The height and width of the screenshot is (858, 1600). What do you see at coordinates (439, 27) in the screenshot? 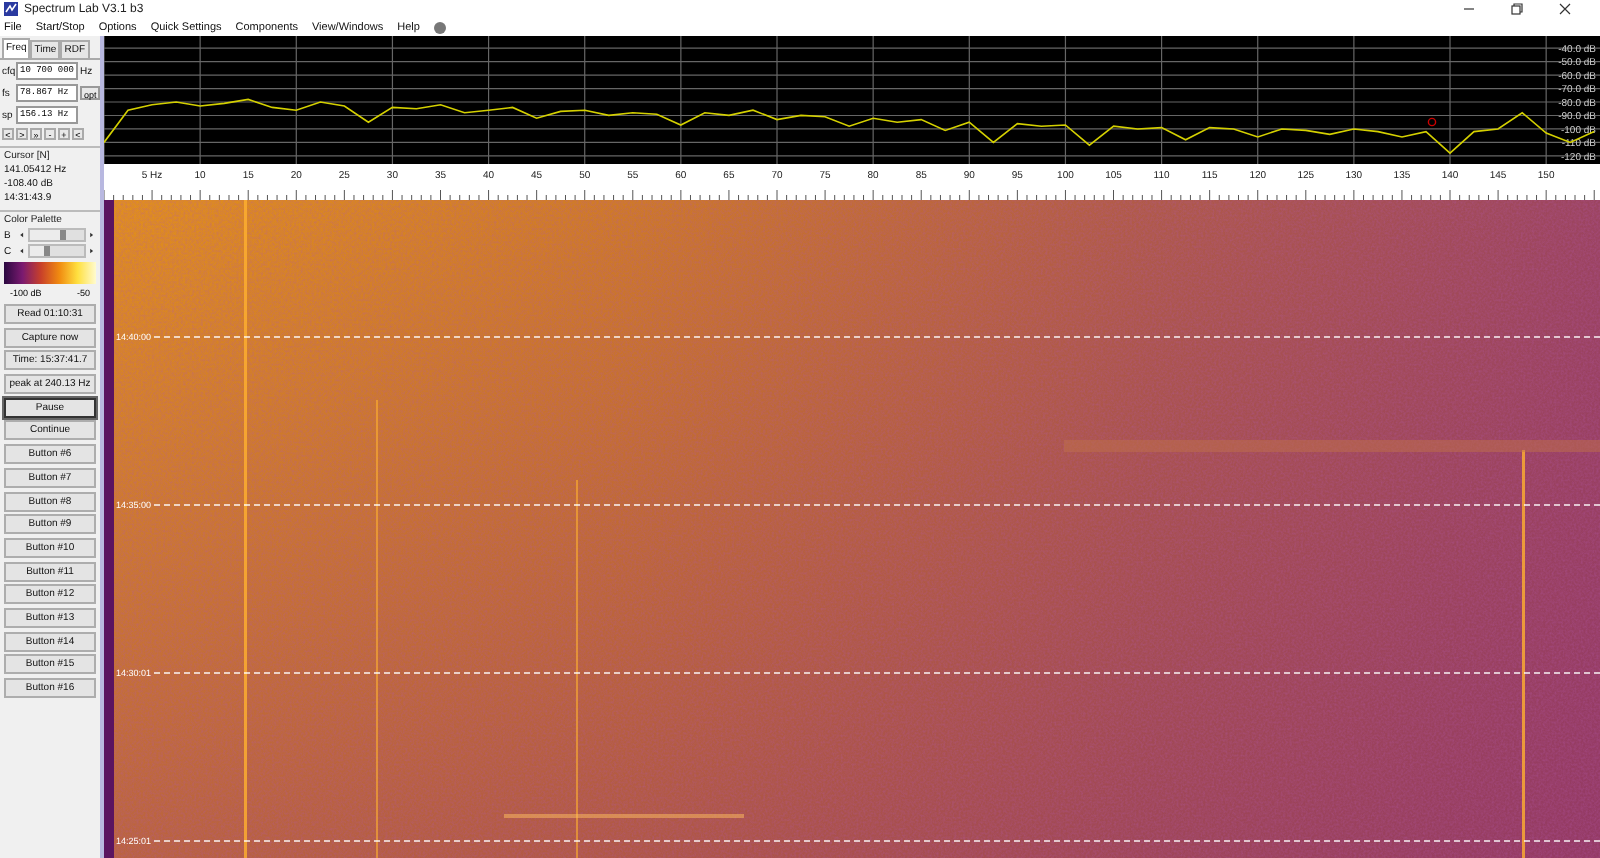
I see `status-dot-icon` at bounding box center [439, 27].